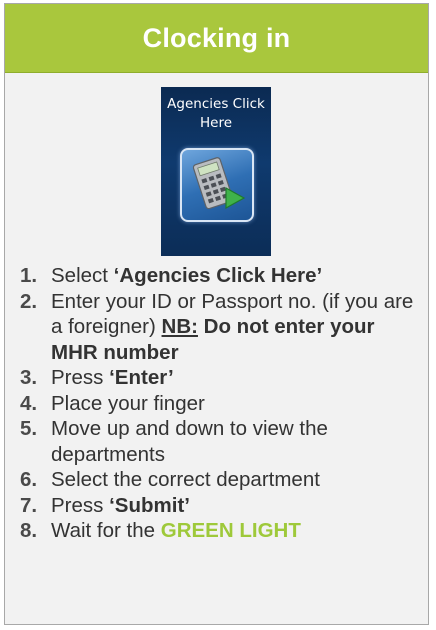  I want to click on step-text: Select the correct department, so click(185, 479).